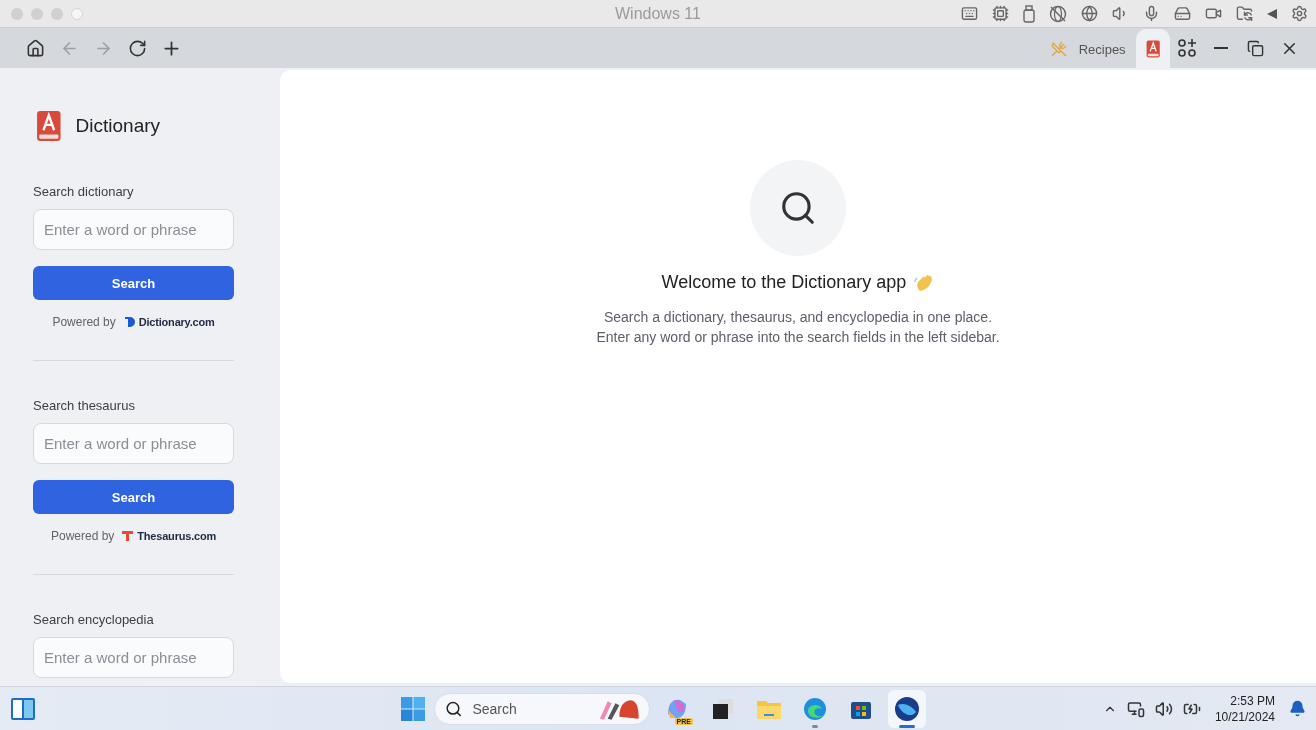 This screenshot has width=1316, height=730. Describe the element at coordinates (84, 191) in the screenshot. I see `field-label: Search dictionary` at that location.